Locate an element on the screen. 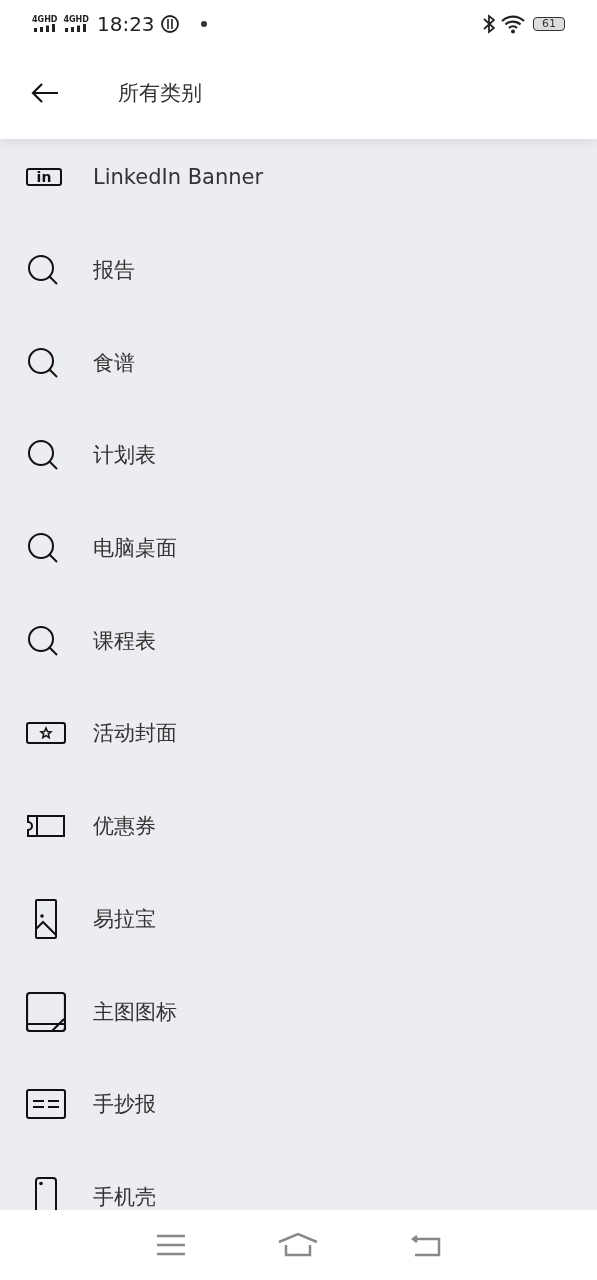 This screenshot has width=597, height=1280. image-frame-icon is located at coordinates (46, 1011).